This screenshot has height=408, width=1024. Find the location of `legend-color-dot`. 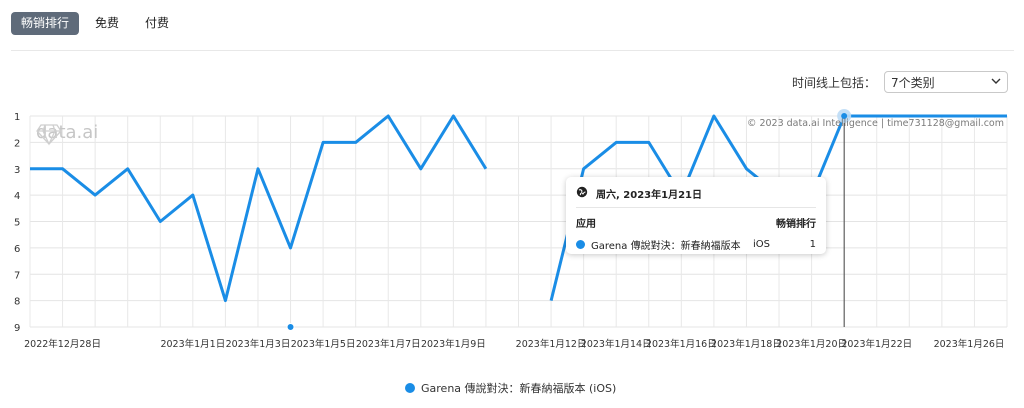

legend-color-dot is located at coordinates (410, 388).